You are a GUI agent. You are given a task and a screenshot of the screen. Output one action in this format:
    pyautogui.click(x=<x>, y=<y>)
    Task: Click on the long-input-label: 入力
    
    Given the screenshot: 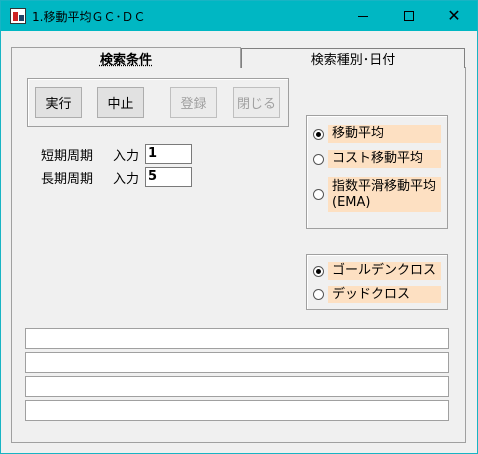 What is the action you would take?
    pyautogui.click(x=126, y=179)
    